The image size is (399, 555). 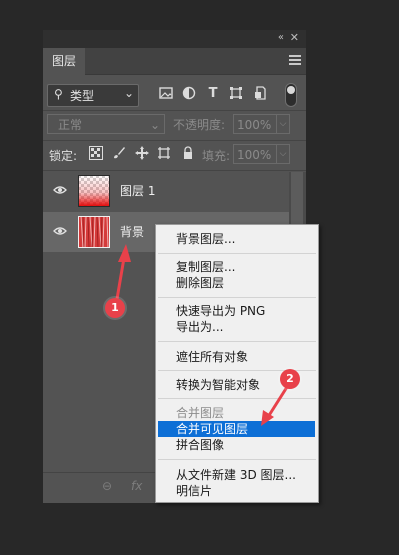 I want to click on annotation-badge-1: 1, so click(x=115, y=308).